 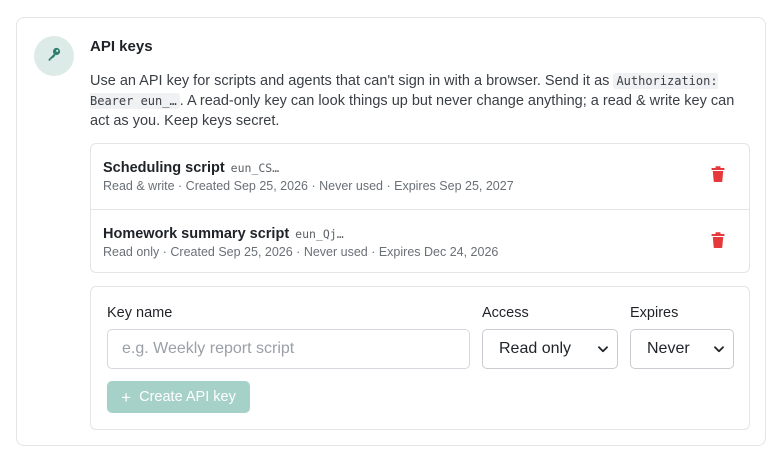 I want to click on expires-select: Never, so click(x=682, y=349).